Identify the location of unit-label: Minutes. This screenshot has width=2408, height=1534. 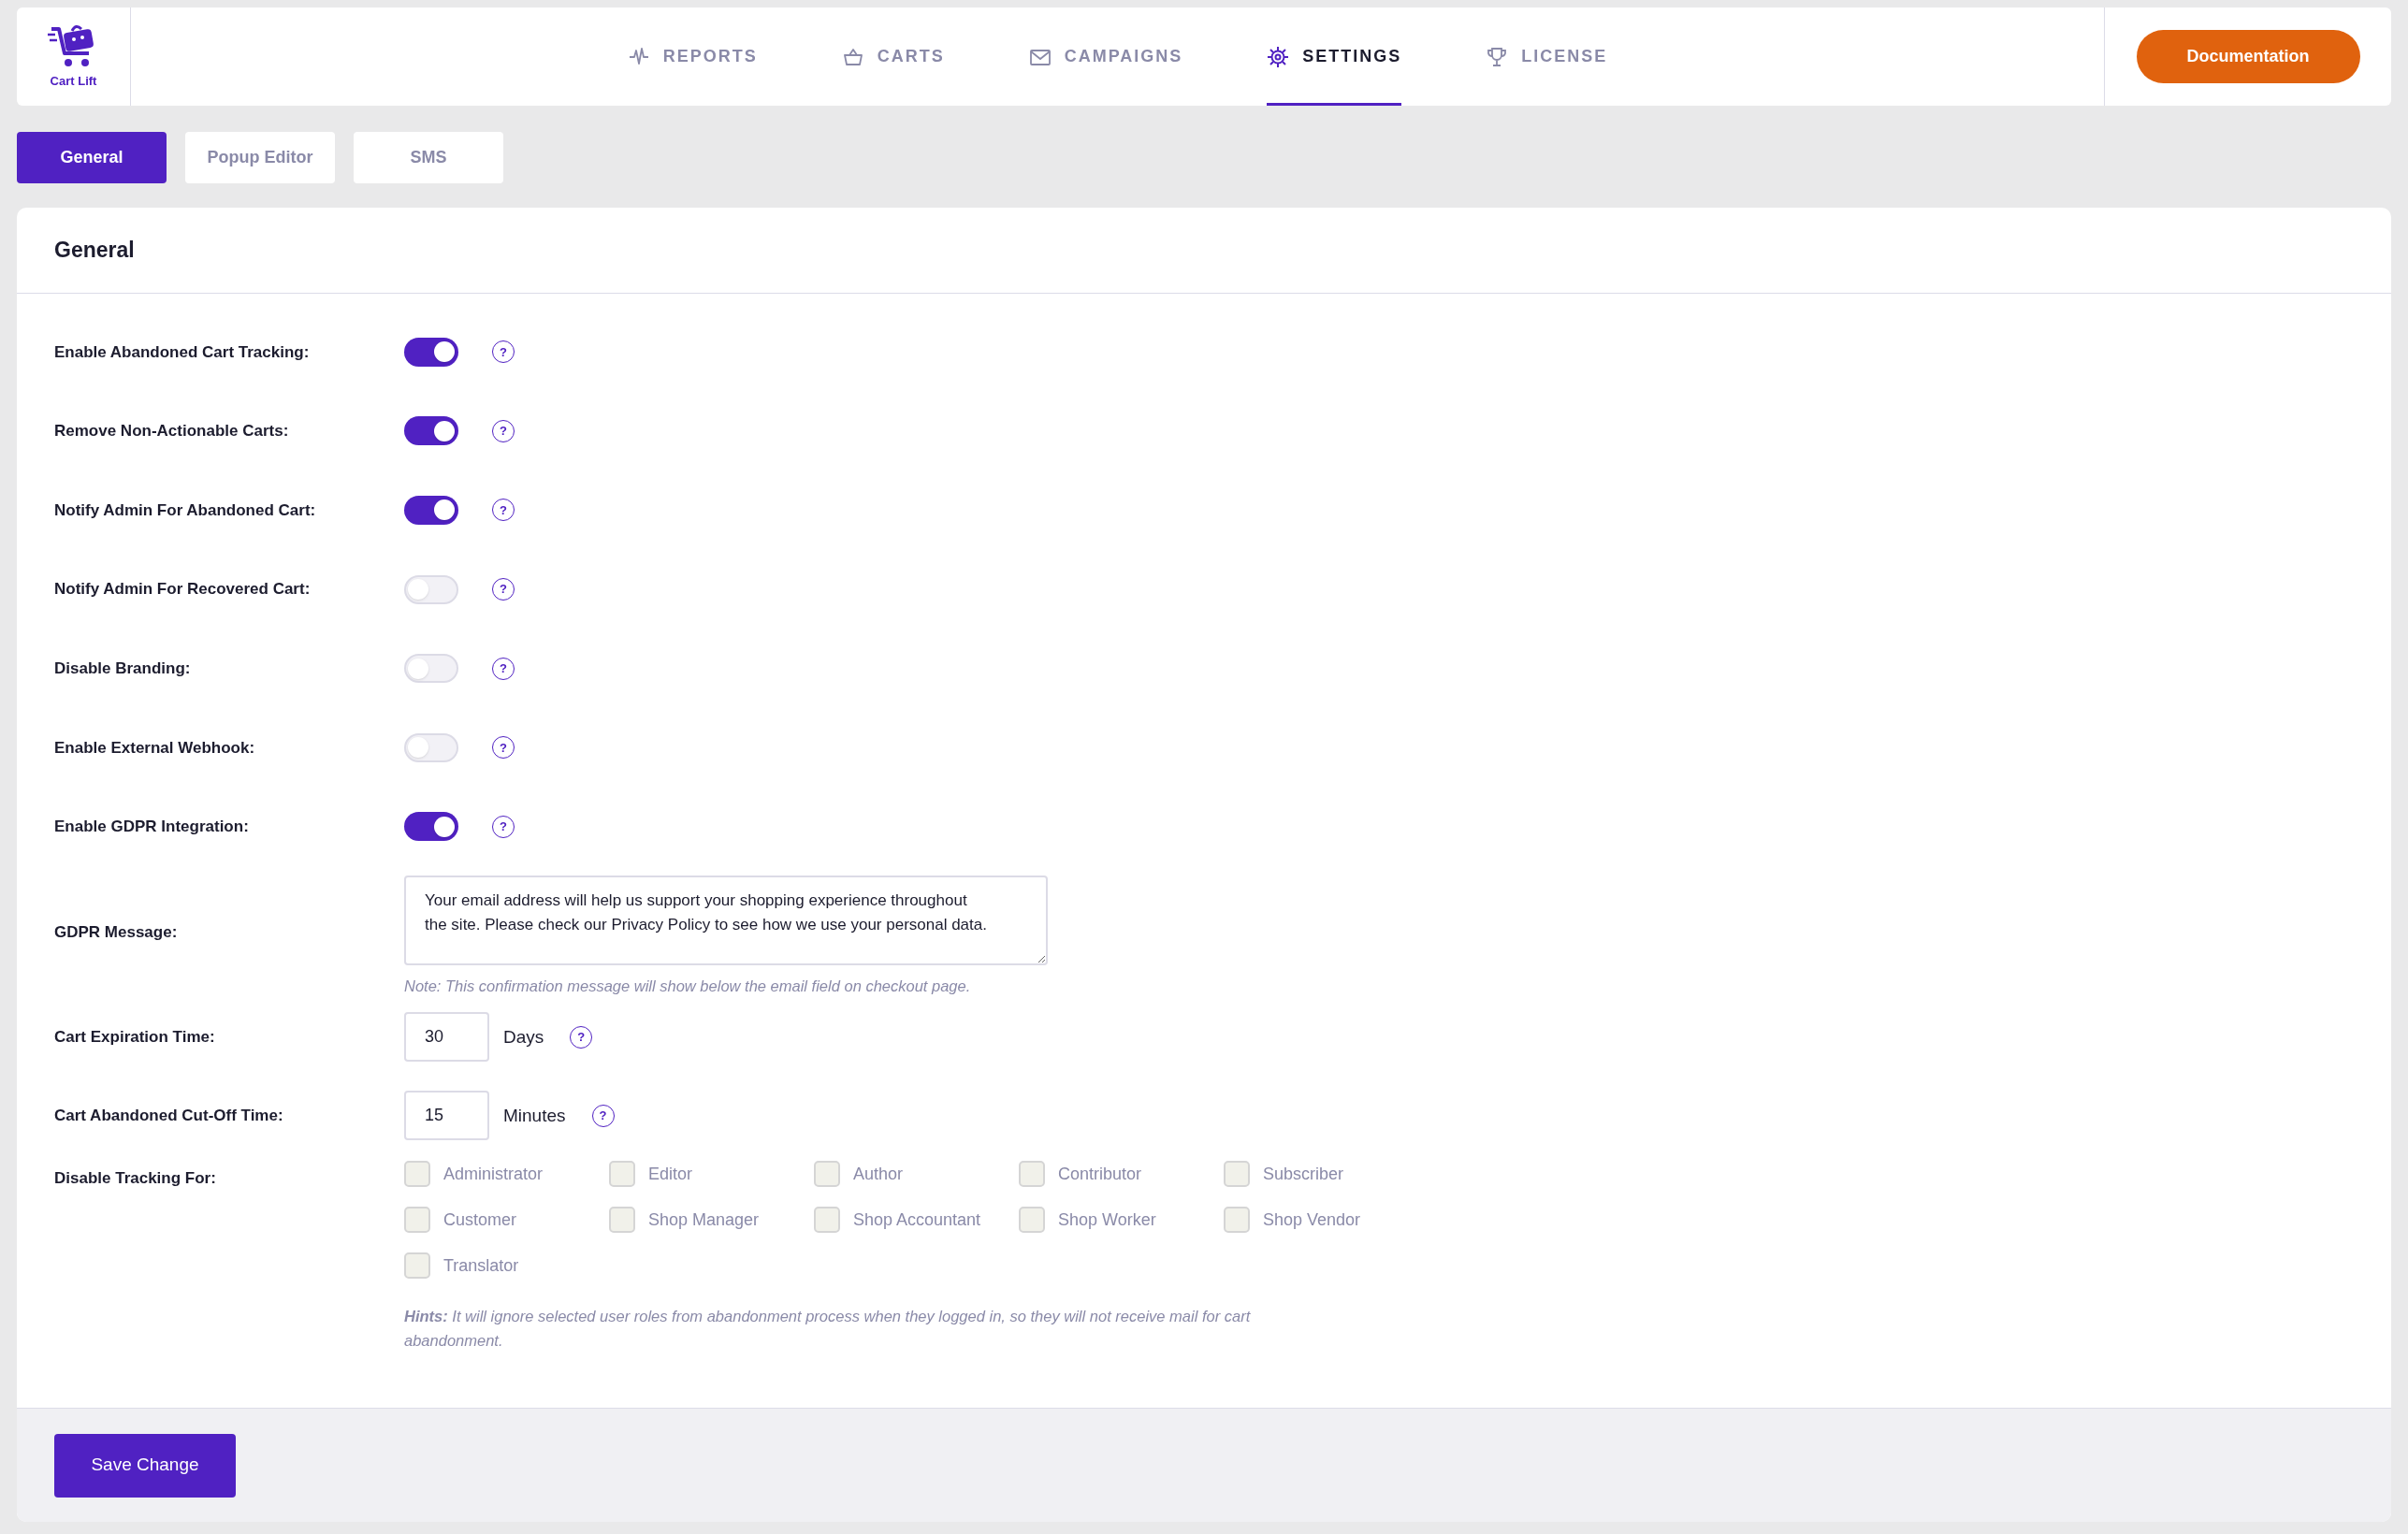
(534, 1115).